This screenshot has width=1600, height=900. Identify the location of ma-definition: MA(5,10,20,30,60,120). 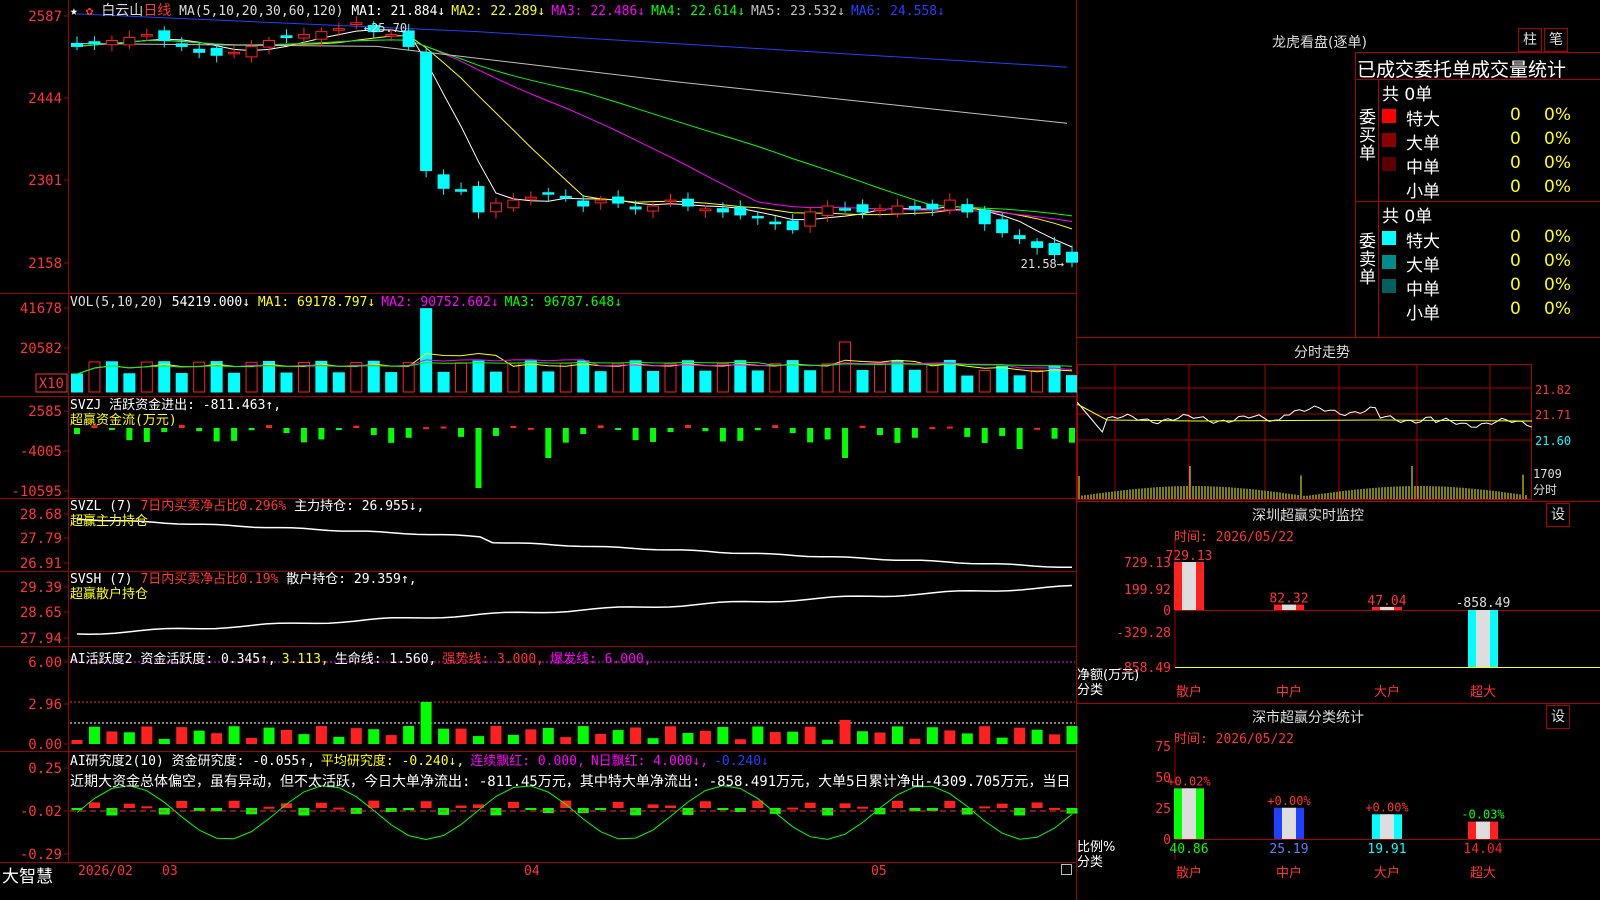
(261, 11).